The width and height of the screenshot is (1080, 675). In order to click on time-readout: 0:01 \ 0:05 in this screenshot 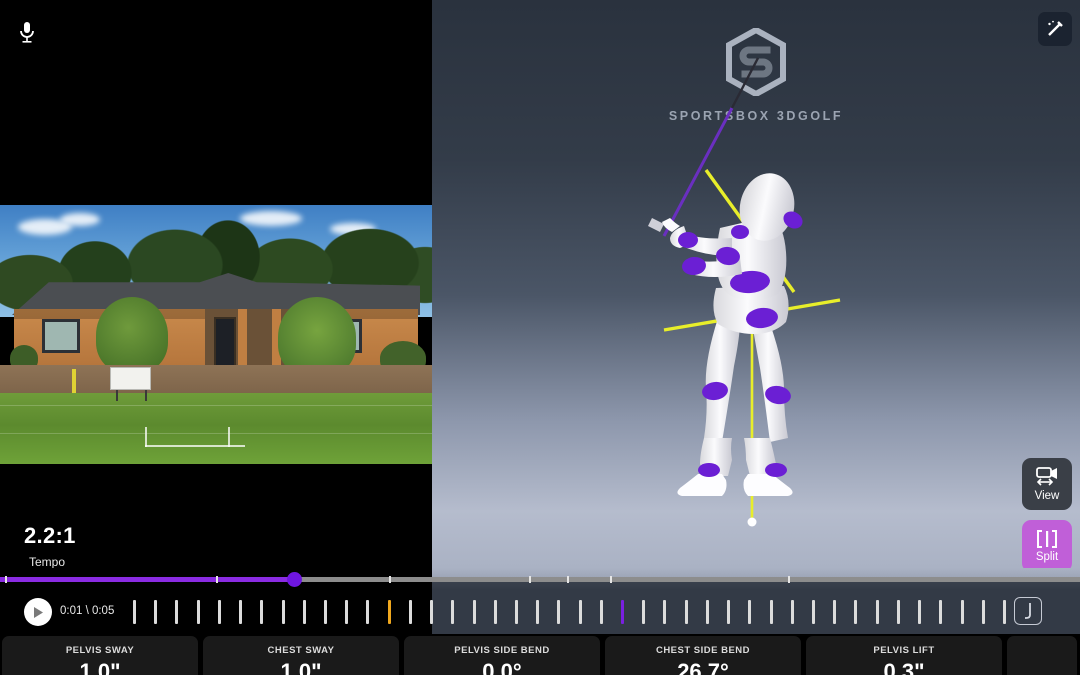, I will do `click(87, 611)`.